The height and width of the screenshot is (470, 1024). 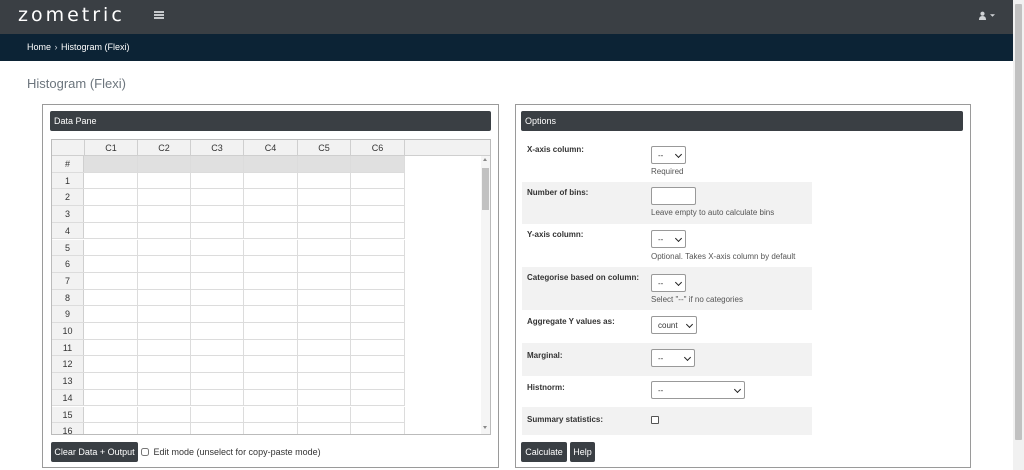 I want to click on x-axis-select: --, so click(x=668, y=155).